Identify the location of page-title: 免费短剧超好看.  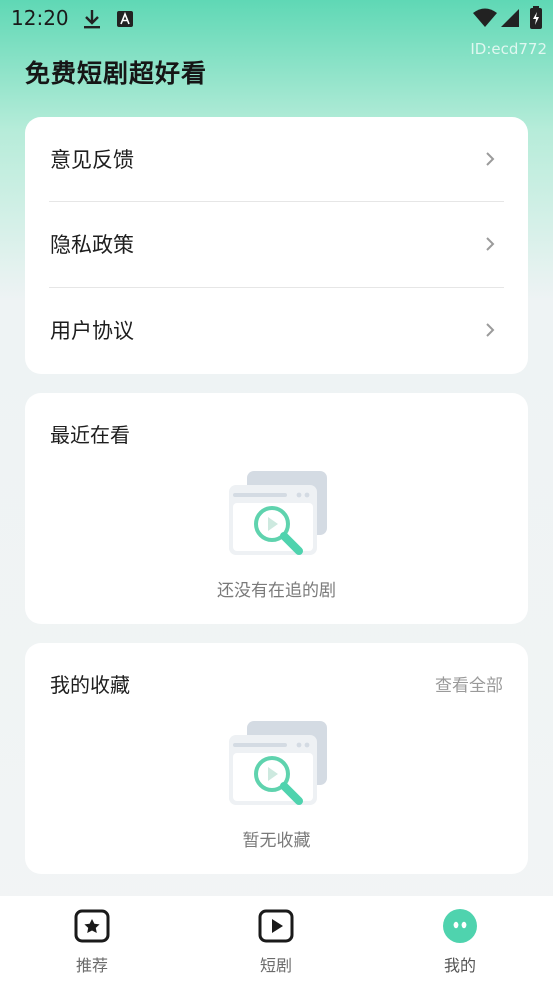
(116, 73).